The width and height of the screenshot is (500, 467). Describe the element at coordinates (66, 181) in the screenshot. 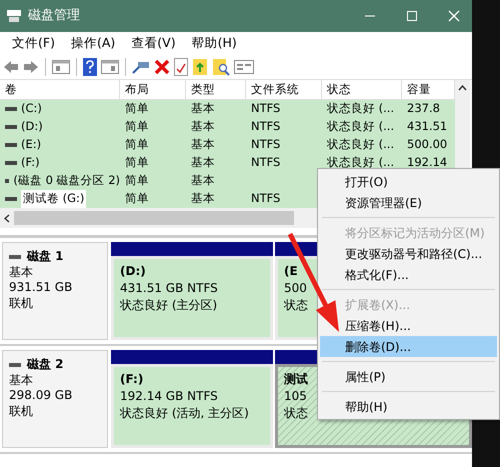

I see `table-cell-text: (磁盘 0 磁盘分区 2)` at that location.